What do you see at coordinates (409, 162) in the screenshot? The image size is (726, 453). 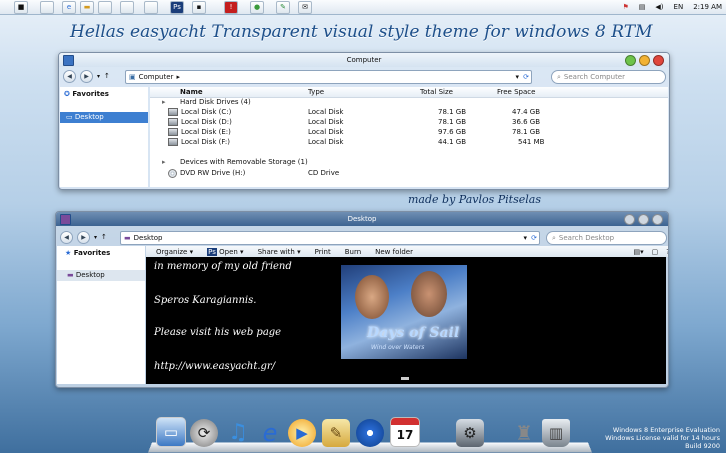 I see `group-header: ▸ Devices with Removable Storage (1)` at bounding box center [409, 162].